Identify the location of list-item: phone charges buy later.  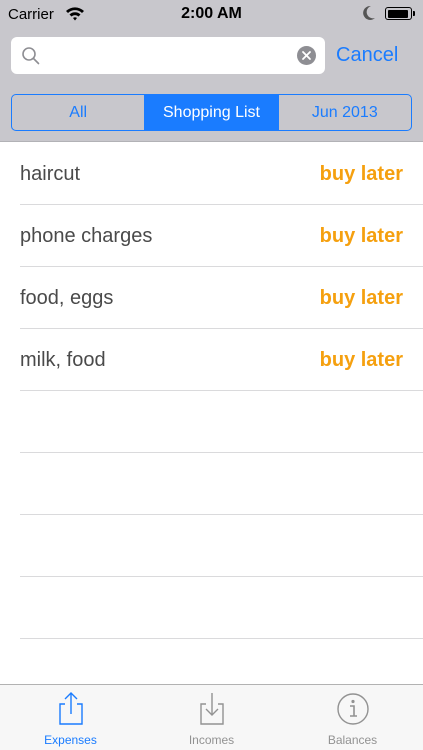
(221, 236).